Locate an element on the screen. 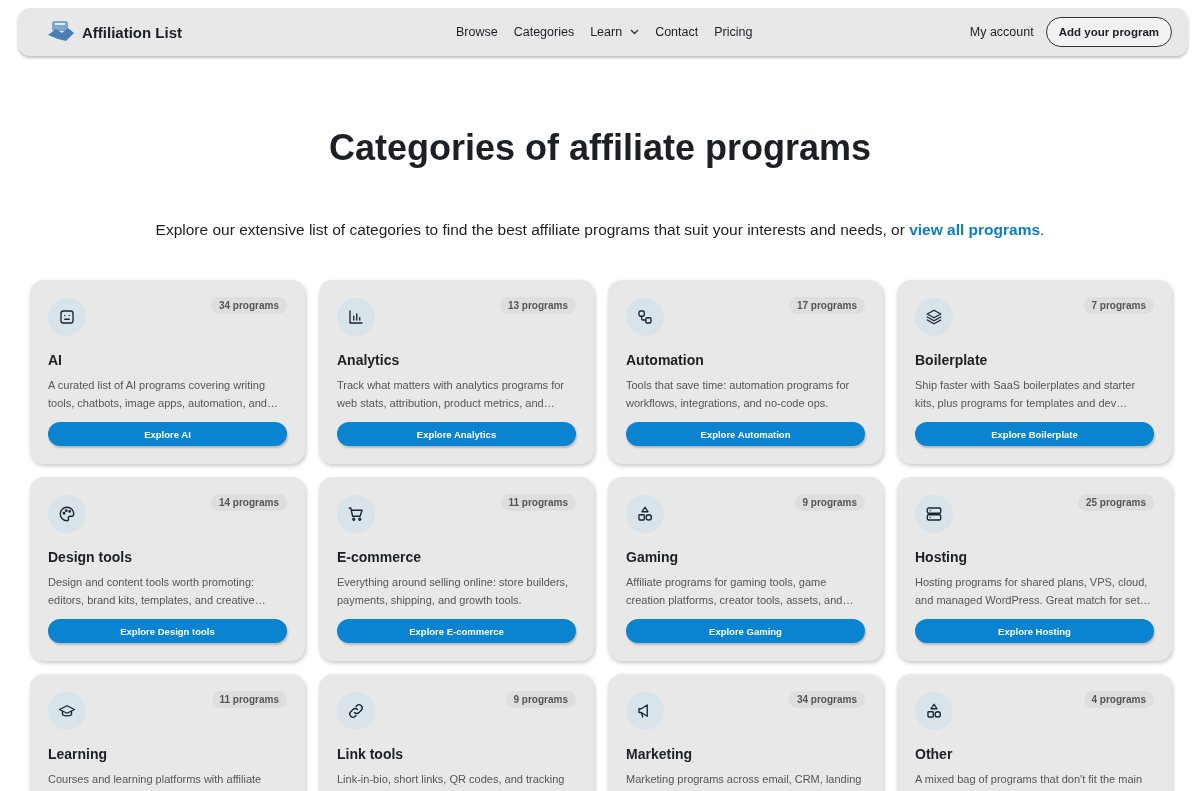 Image resolution: width=1200 pixels, height=791 pixels. category-title: Other is located at coordinates (934, 754).